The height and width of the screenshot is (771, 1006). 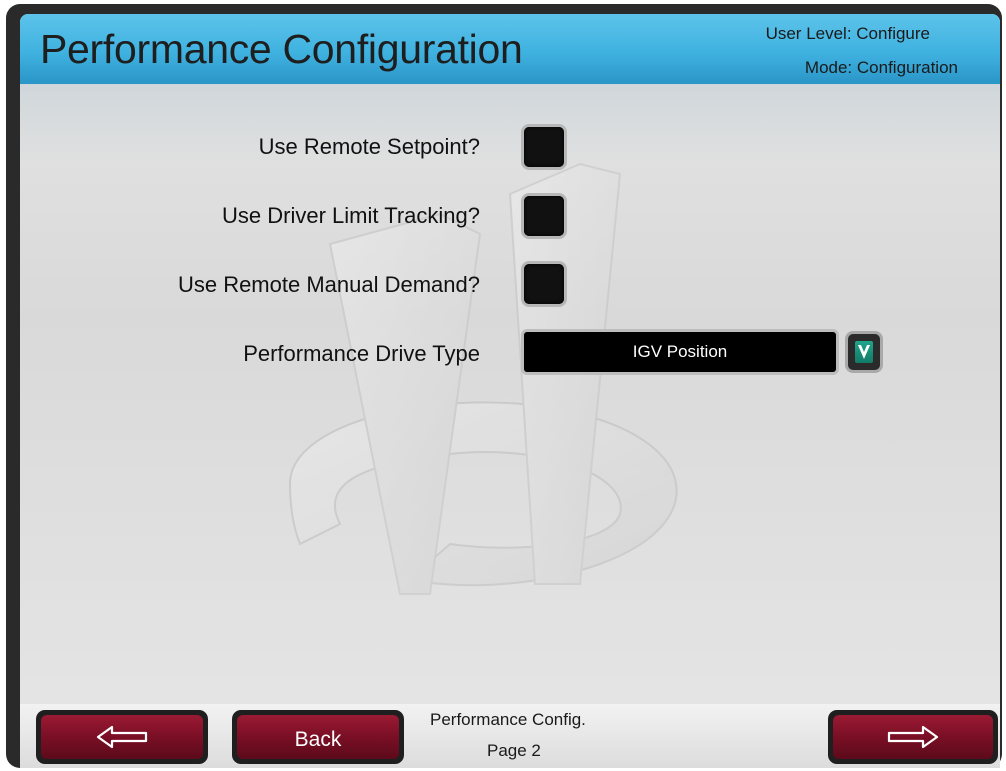 I want to click on option-label-driver-limit-tracking: Use Driver Limit Tracking?, so click(x=351, y=215).